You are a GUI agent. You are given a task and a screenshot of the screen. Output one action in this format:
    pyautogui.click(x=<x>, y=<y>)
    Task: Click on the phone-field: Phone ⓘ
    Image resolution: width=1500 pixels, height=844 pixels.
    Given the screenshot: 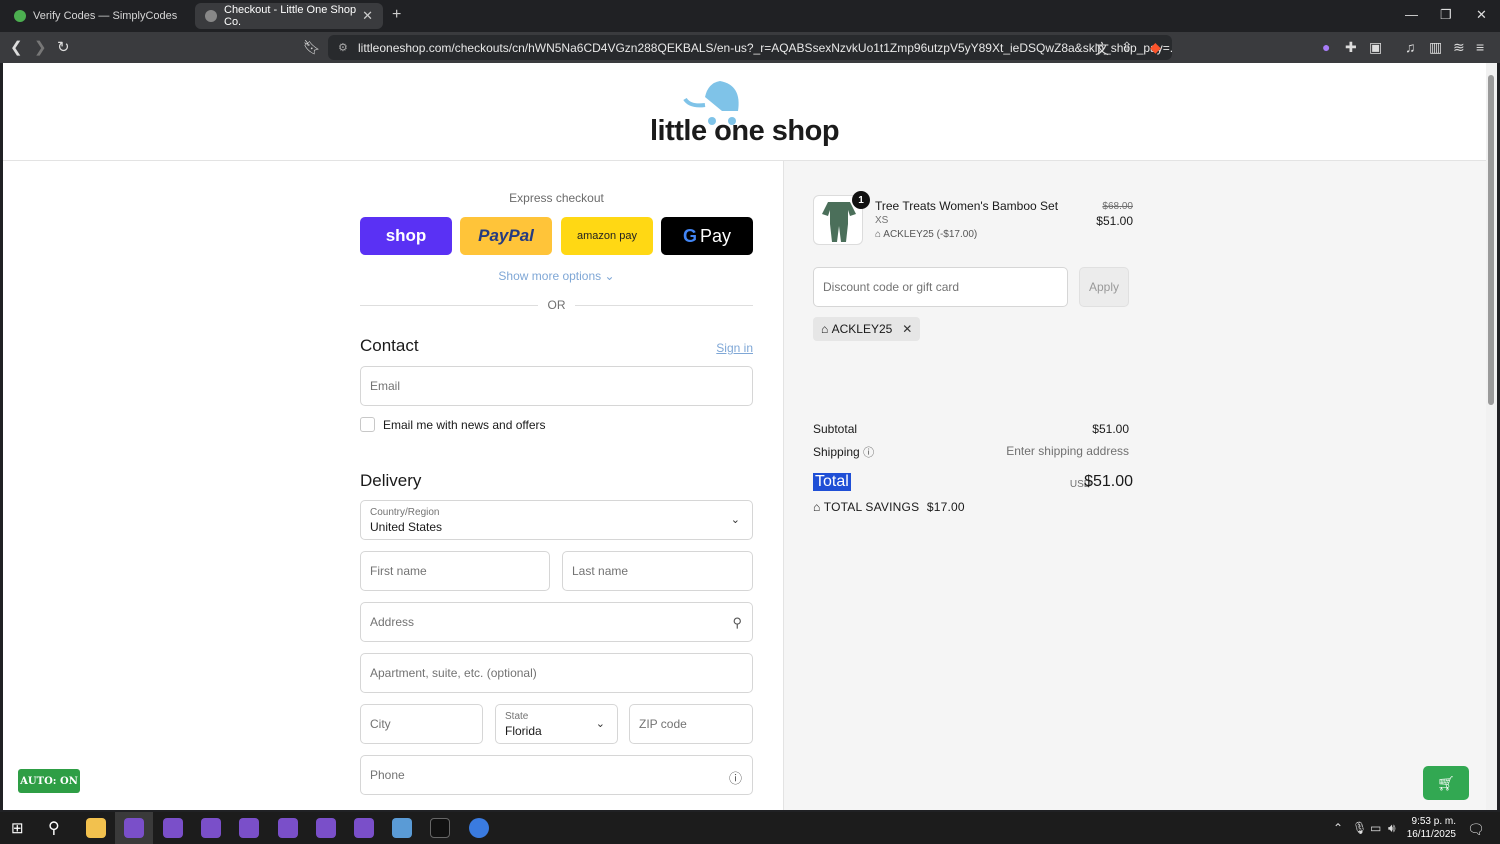 What is the action you would take?
    pyautogui.click(x=556, y=775)
    